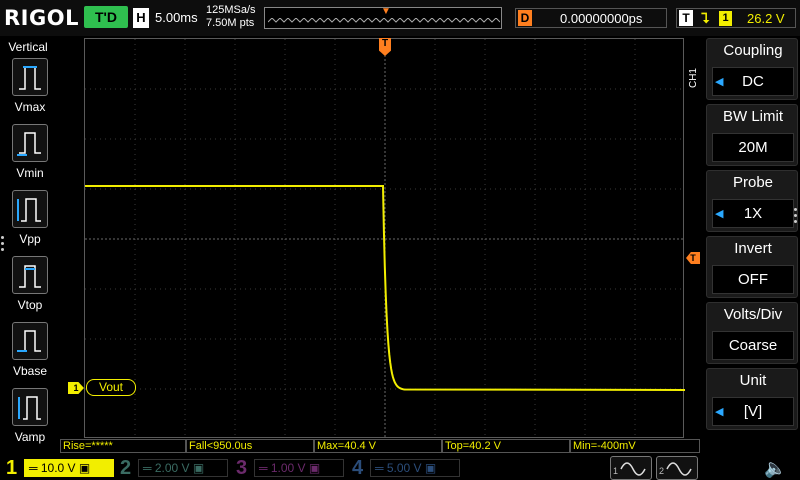  What do you see at coordinates (506, 446) in the screenshot?
I see `meas-top: Top=40.2 V` at bounding box center [506, 446].